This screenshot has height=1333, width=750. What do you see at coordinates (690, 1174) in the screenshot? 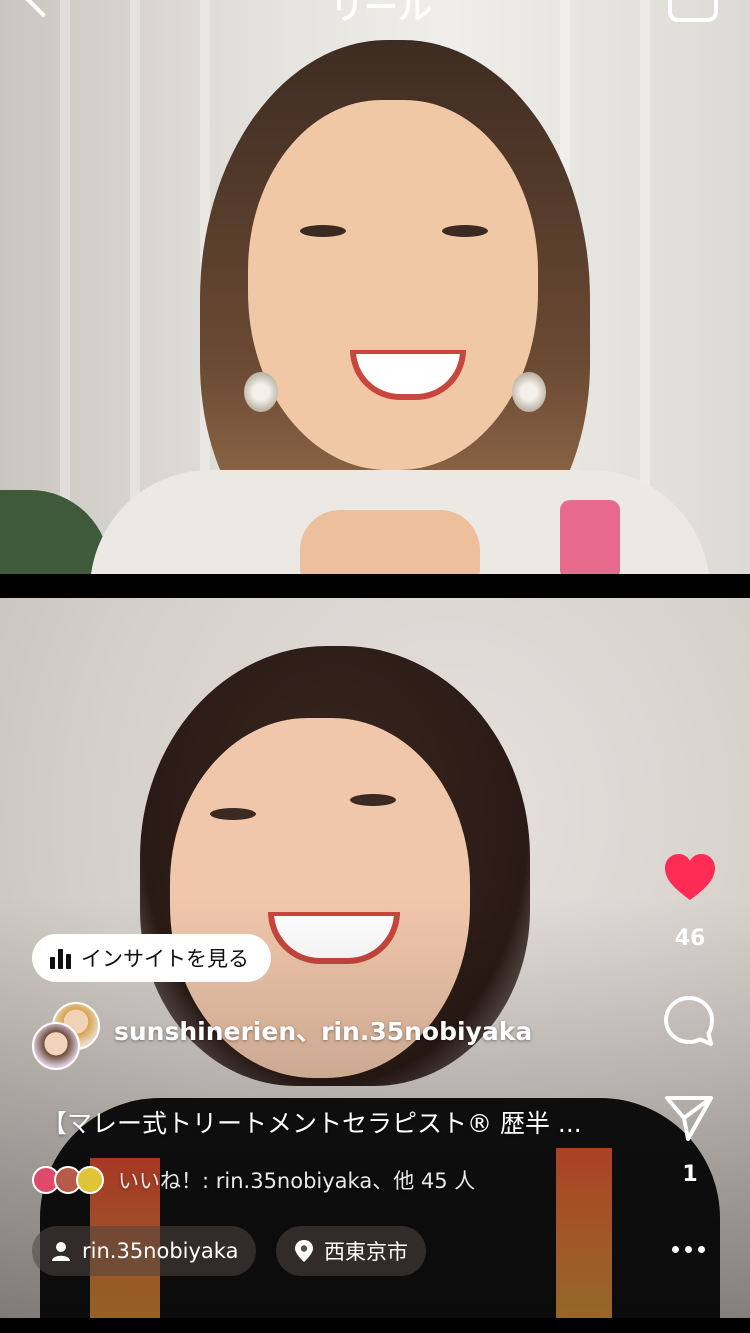
I see `share-count: 1` at bounding box center [690, 1174].